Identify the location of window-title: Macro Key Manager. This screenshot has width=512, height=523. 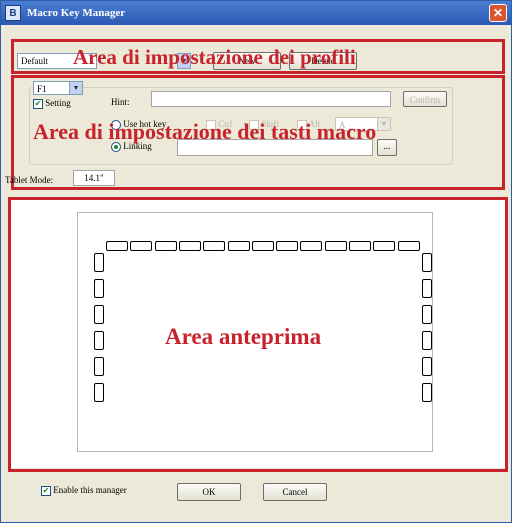
(76, 13).